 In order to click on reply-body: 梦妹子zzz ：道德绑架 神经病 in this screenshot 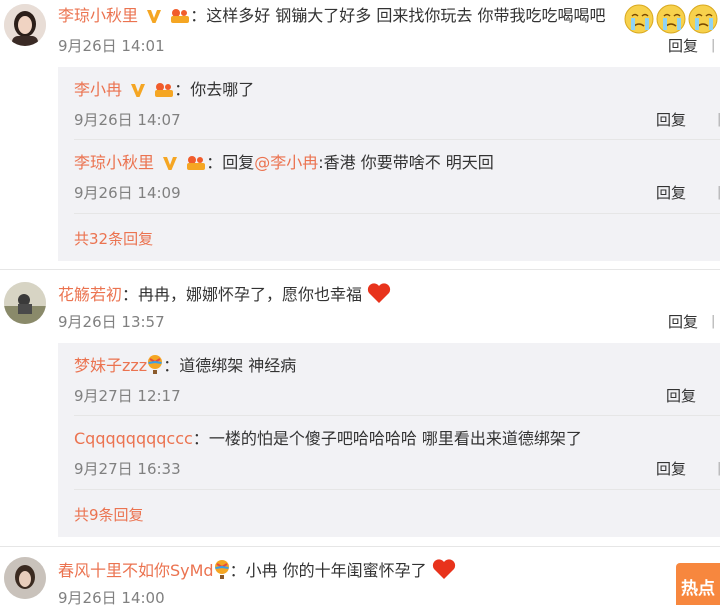, I will do `click(185, 368)`.